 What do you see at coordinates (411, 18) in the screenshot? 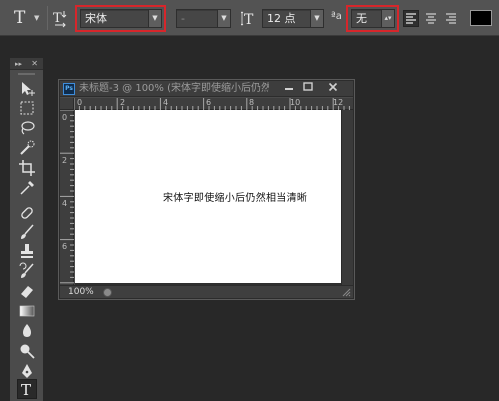
I see `align-left-button` at bounding box center [411, 18].